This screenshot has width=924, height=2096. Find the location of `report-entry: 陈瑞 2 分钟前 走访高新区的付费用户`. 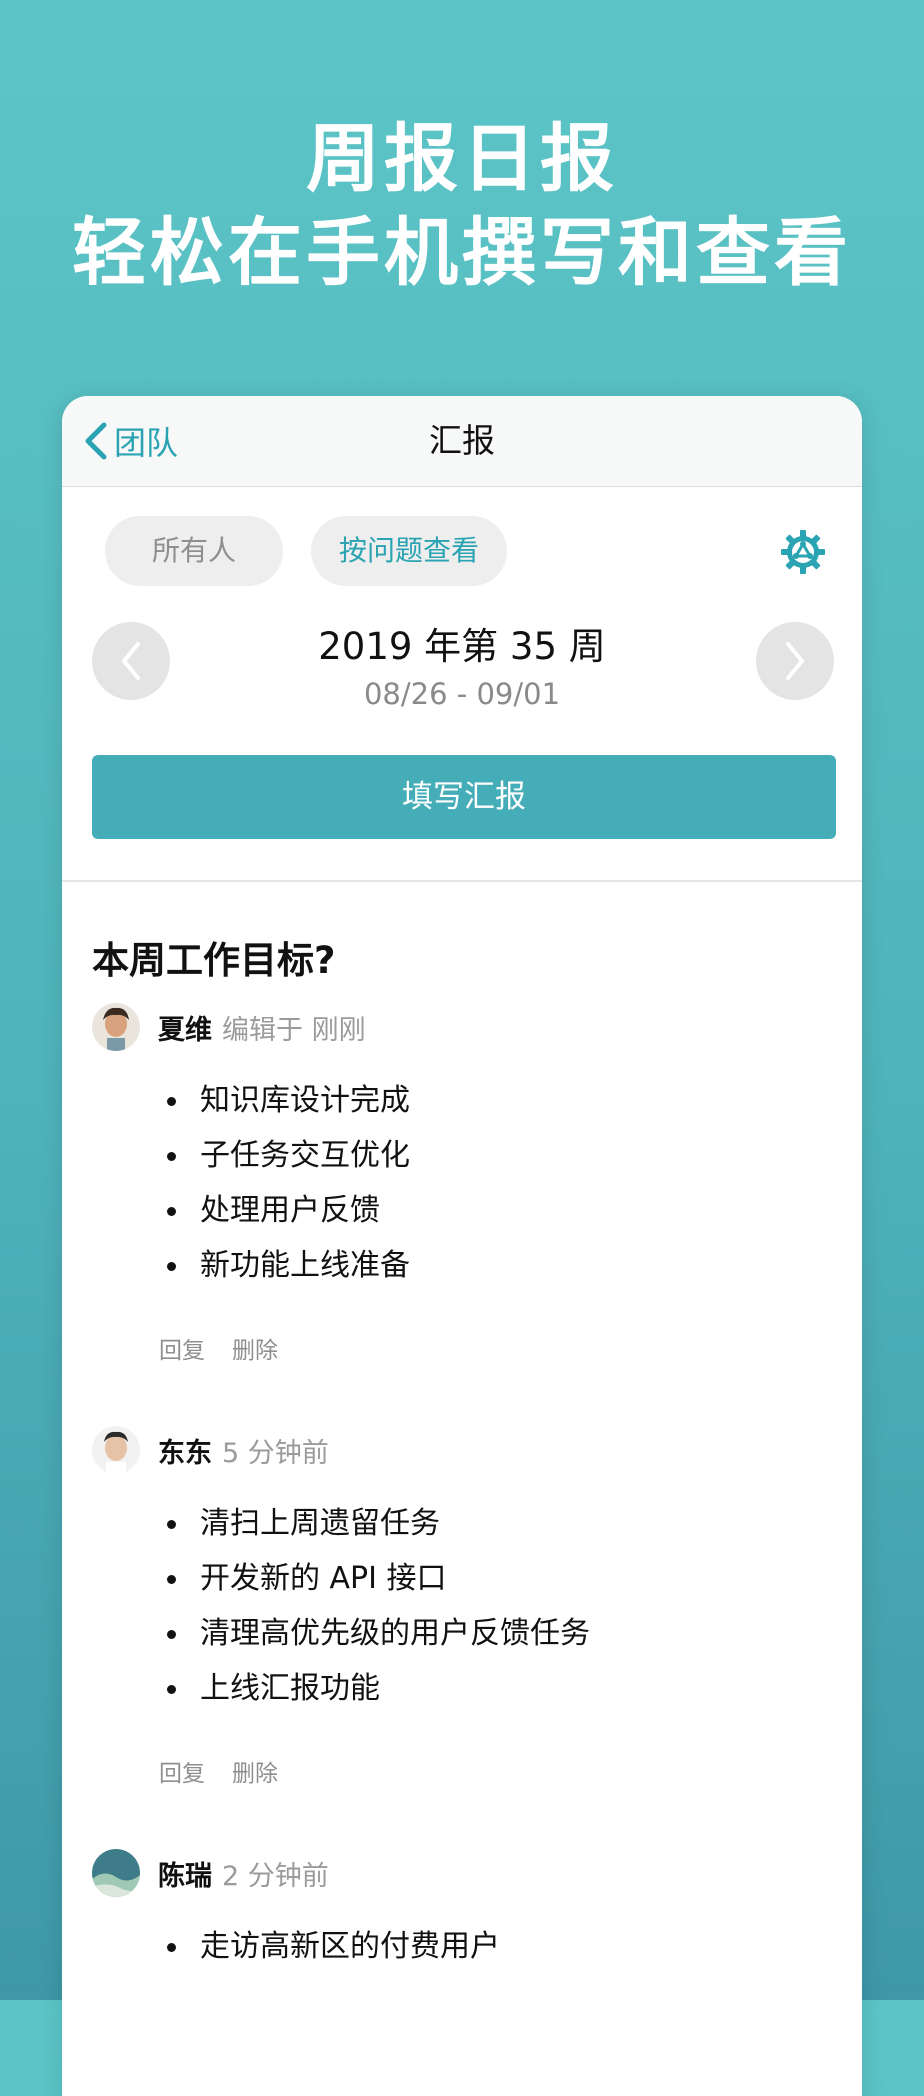

report-entry: 陈瑞 2 分钟前 走访高新区的付费用户 is located at coordinates (462, 1909).